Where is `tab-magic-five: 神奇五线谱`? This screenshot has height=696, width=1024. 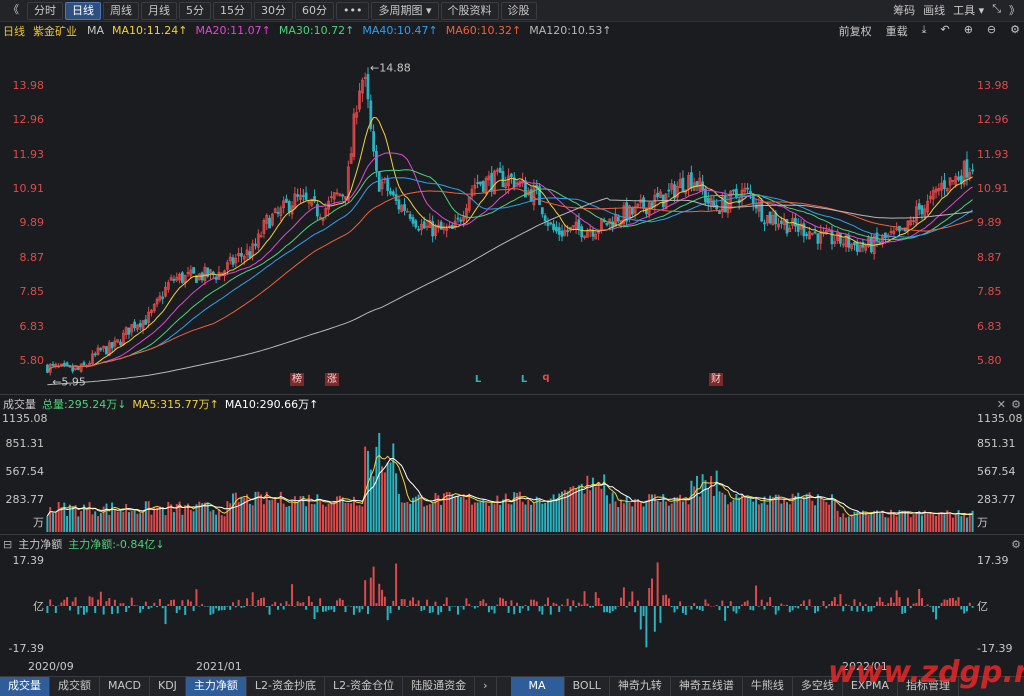
tab-magic-five: 神奇五线谱 is located at coordinates (707, 686).